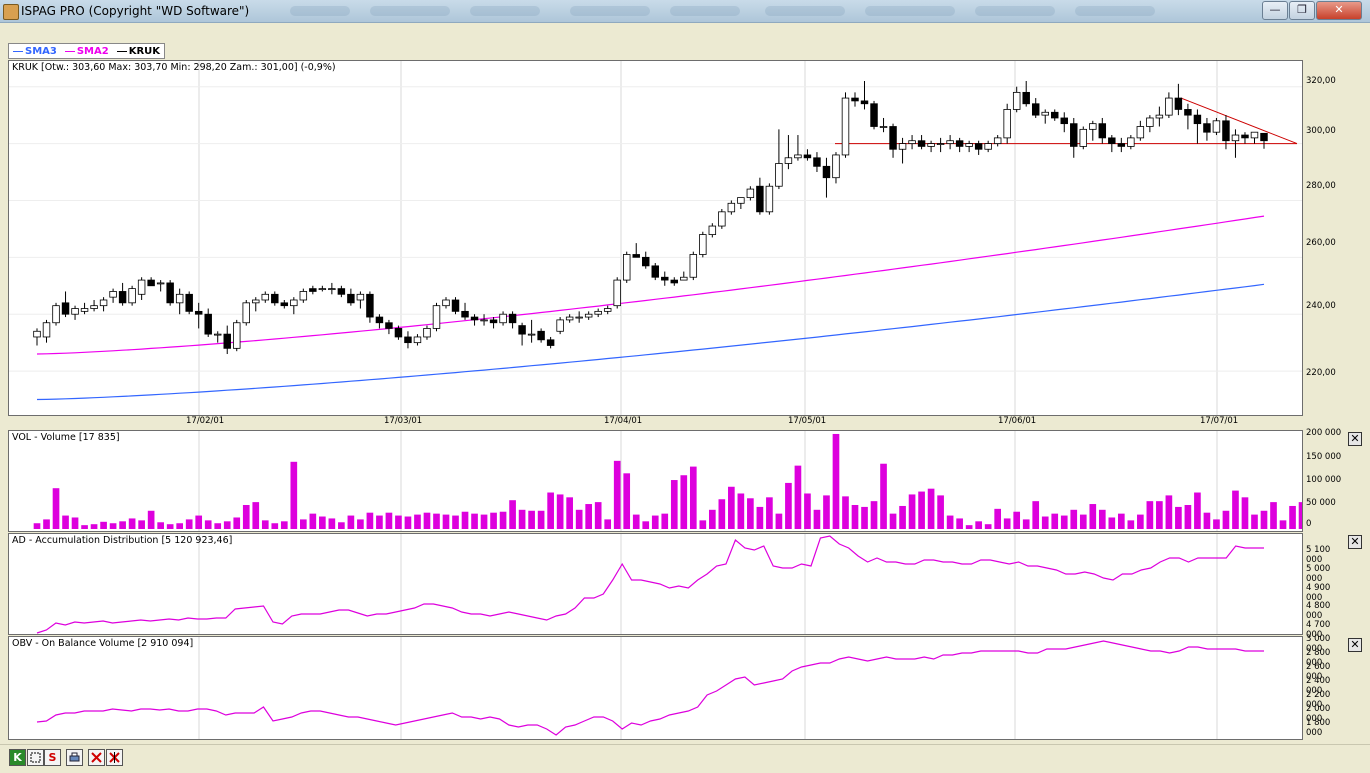  What do you see at coordinates (17, 757) in the screenshot?
I see `k-button: K` at bounding box center [17, 757].